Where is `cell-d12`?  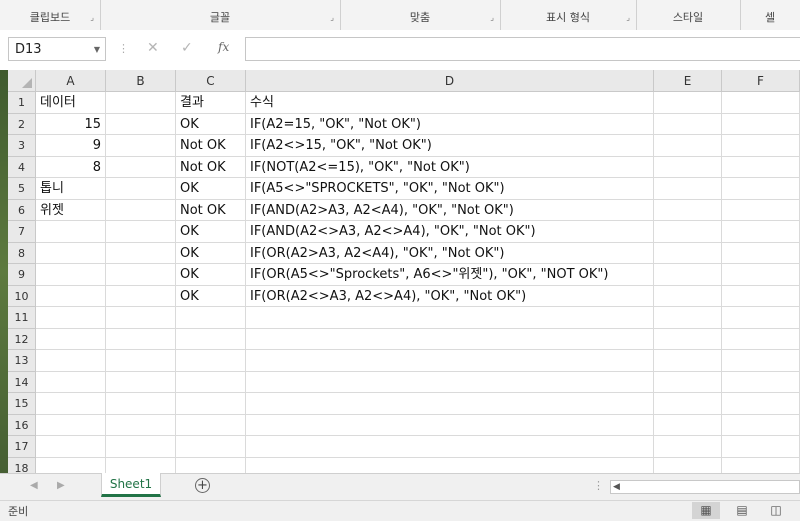 cell-d12 is located at coordinates (450, 339).